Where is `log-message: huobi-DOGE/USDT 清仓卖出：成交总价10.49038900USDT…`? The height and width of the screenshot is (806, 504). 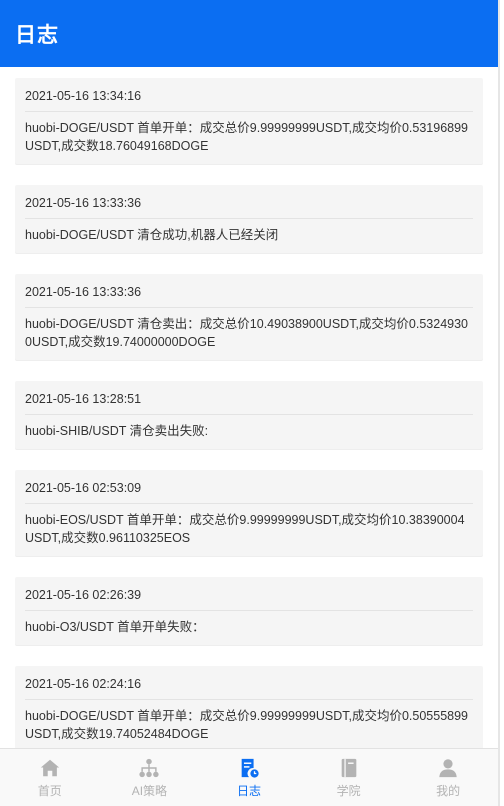
log-message: huobi-DOGE/USDT 清仓卖出：成交总价10.49038900USDT… is located at coordinates (246, 333).